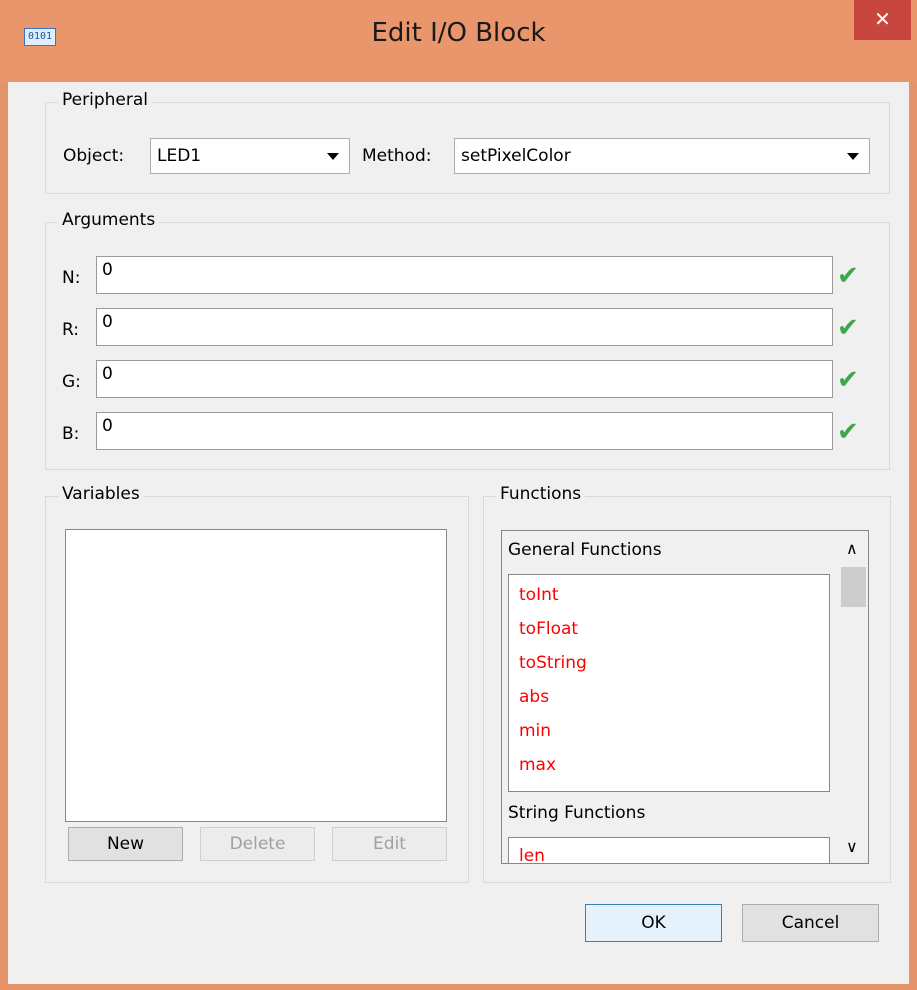  Describe the element at coordinates (853, 587) in the screenshot. I see `scrollbar-thumb` at that location.